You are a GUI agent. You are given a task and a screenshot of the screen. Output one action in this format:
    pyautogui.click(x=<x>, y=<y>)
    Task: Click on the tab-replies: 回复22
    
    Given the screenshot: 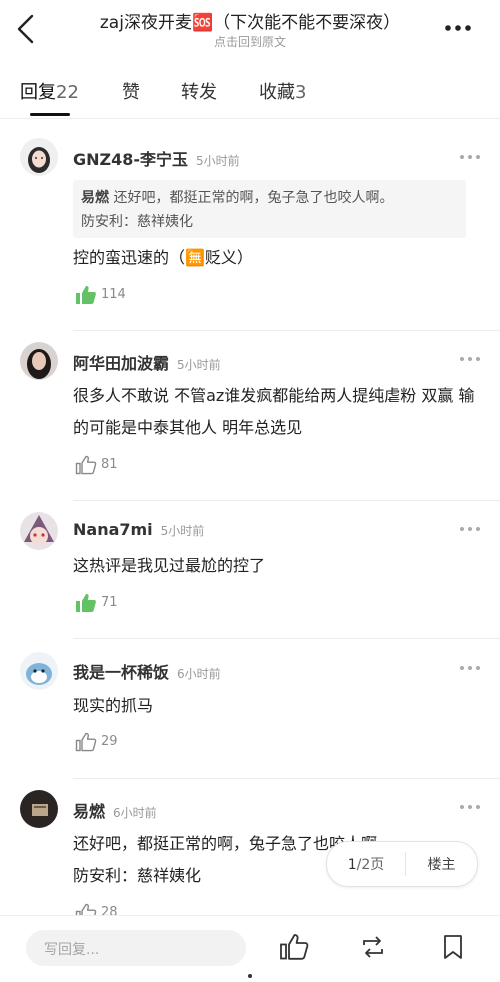 What is the action you would take?
    pyautogui.click(x=49, y=91)
    